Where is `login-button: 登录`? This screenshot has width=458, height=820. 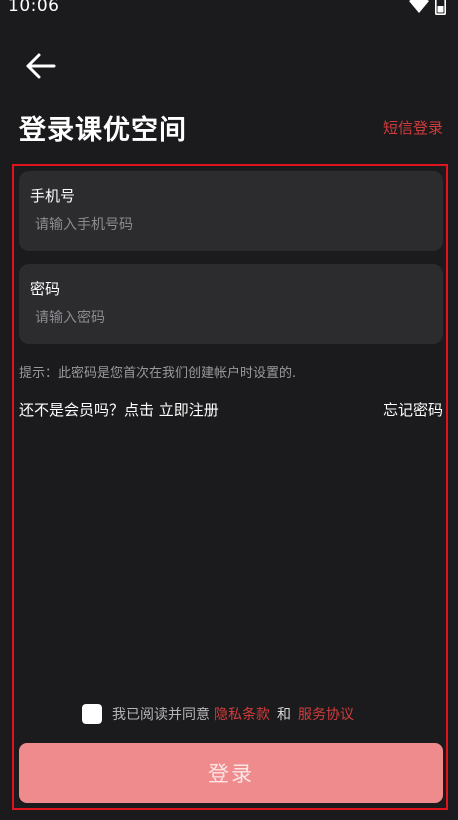 login-button: 登录 is located at coordinates (231, 773).